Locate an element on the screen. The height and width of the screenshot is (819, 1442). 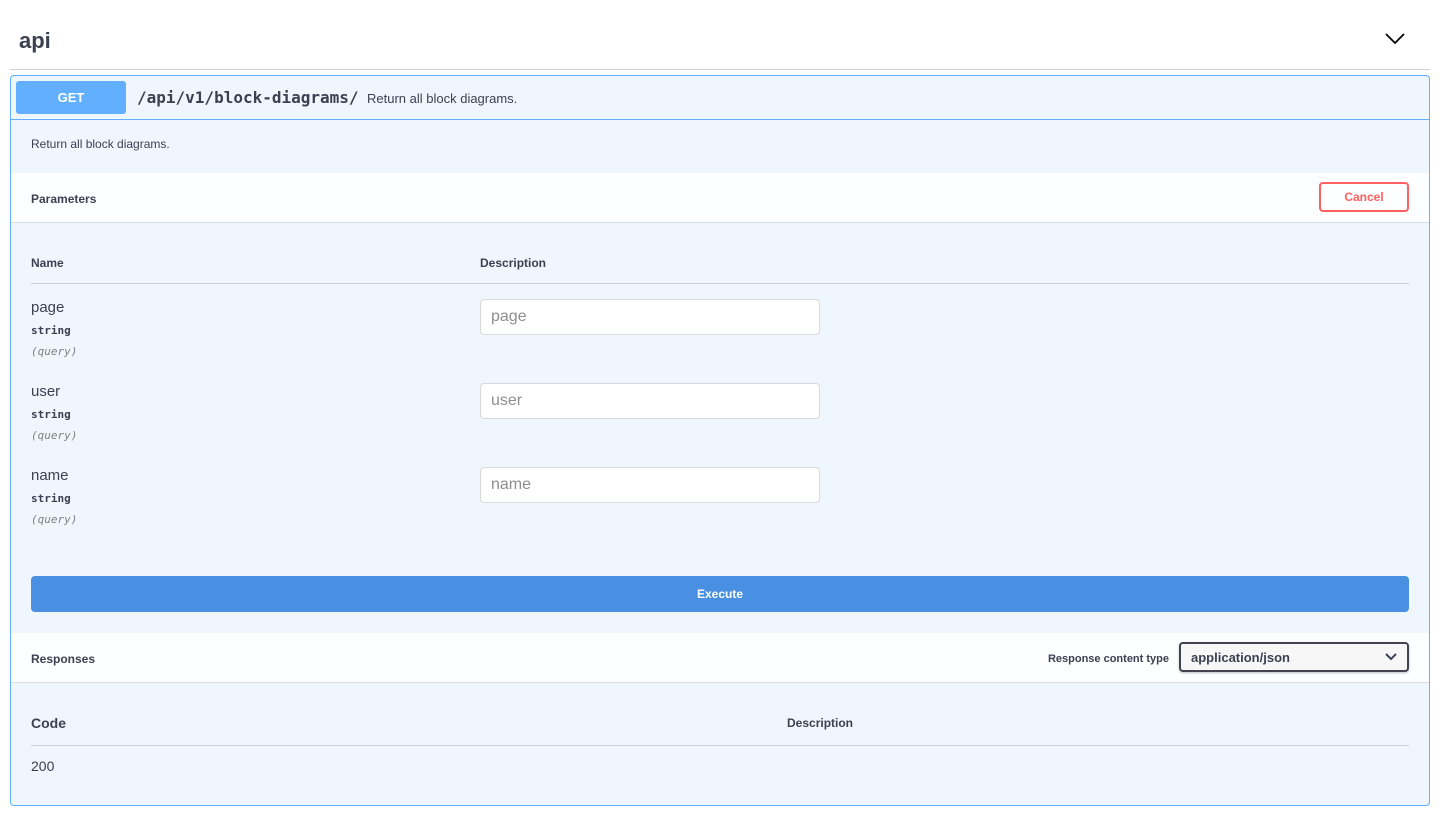
param-table-divider is located at coordinates (720, 283).